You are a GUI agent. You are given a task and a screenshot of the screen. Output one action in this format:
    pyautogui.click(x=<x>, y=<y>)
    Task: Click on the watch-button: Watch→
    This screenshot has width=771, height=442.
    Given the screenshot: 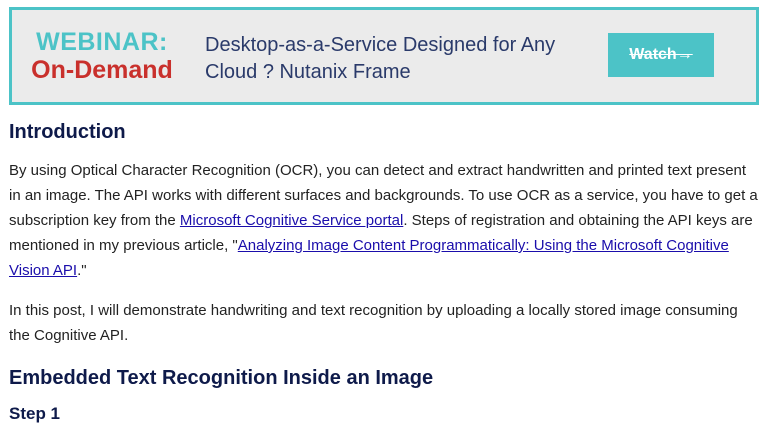 What is the action you would take?
    pyautogui.click(x=661, y=55)
    